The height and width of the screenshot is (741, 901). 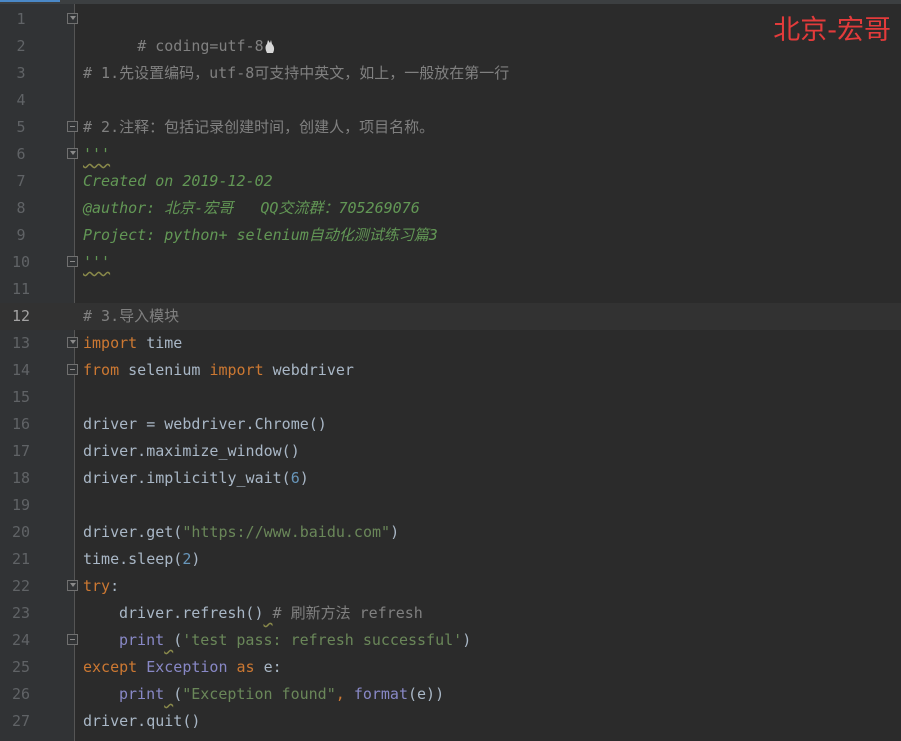 What do you see at coordinates (380, 694) in the screenshot?
I see `builtin-token: format` at bounding box center [380, 694].